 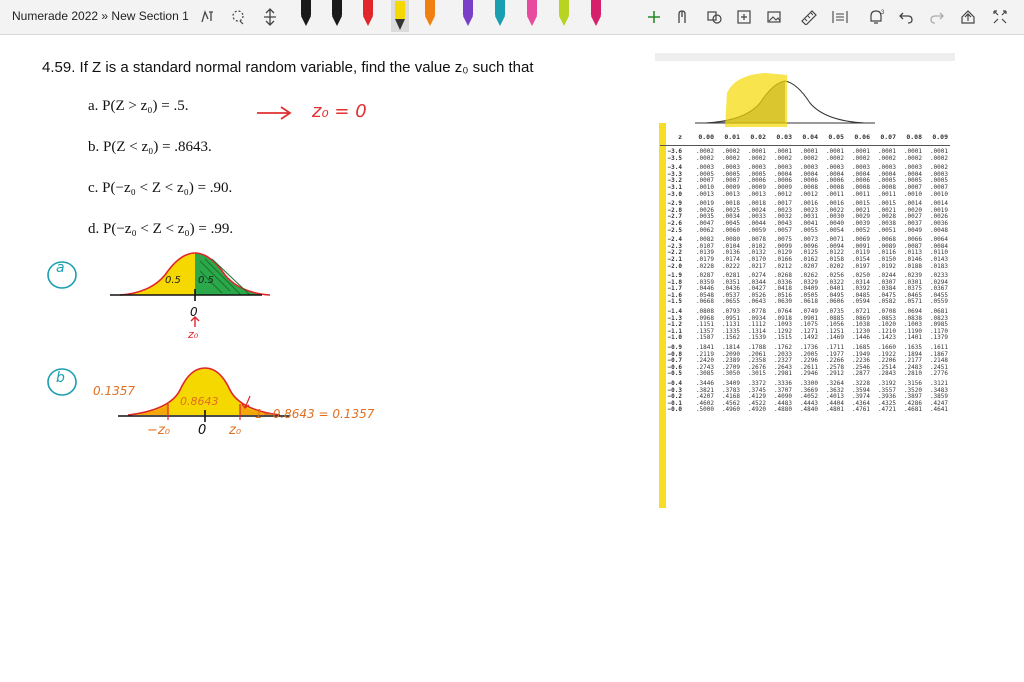 What do you see at coordinates (238, 17) in the screenshot?
I see `lasso-select-icon` at bounding box center [238, 17].